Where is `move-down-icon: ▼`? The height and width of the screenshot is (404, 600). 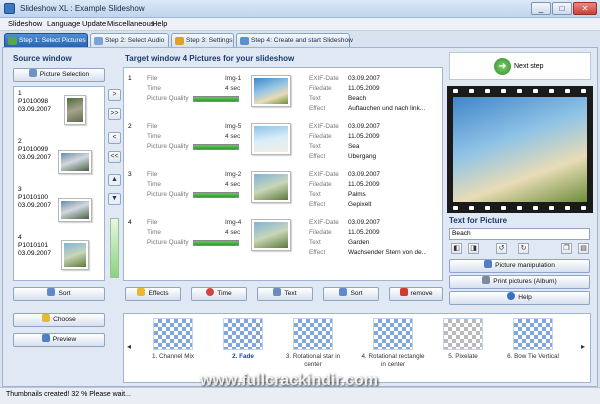
move-down-icon: ▼ is located at coordinates (114, 199).